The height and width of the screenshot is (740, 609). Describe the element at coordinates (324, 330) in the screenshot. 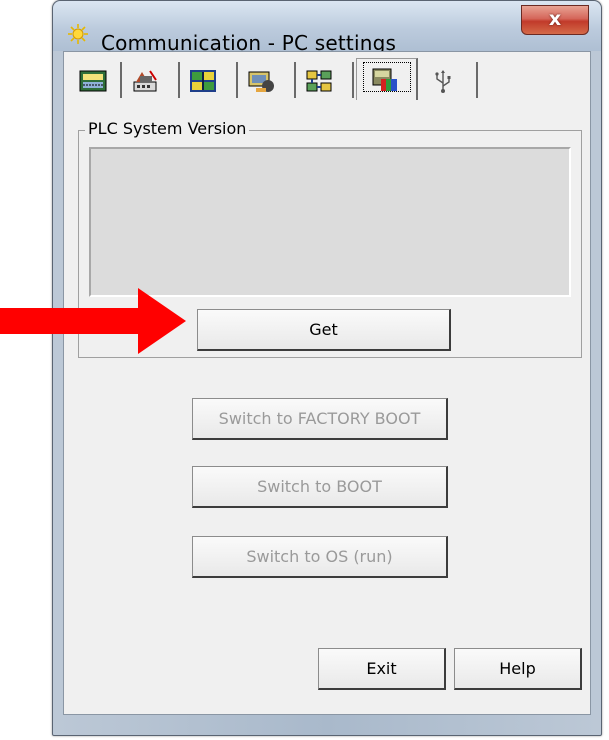

I see `get-button: Get` at that location.